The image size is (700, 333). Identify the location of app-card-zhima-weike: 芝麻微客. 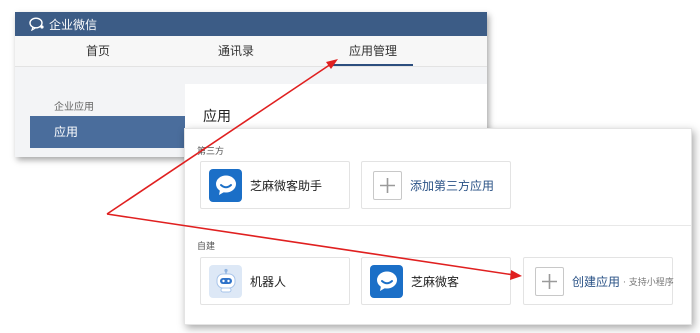
(436, 281).